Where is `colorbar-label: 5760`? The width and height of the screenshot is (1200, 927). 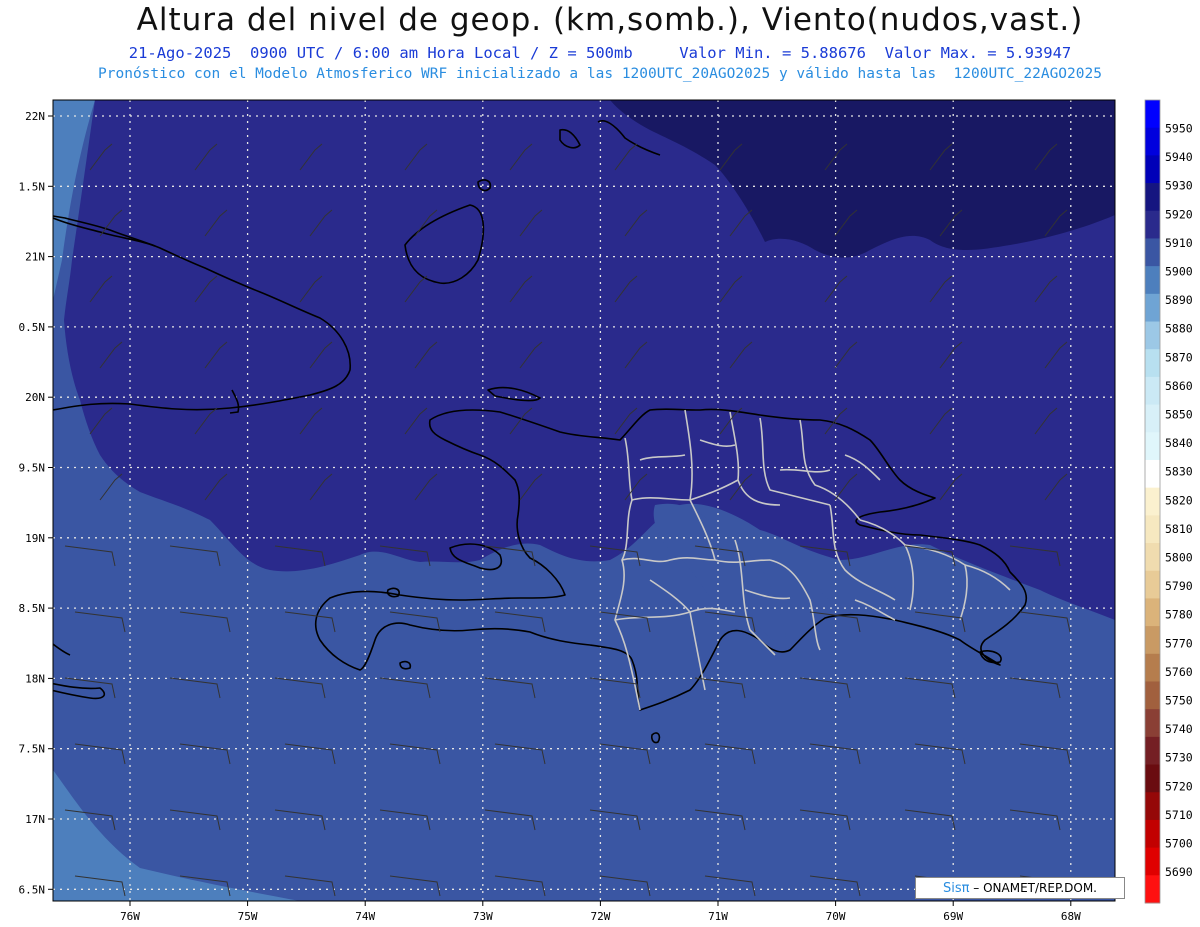 colorbar-label: 5760 is located at coordinates (1179, 672).